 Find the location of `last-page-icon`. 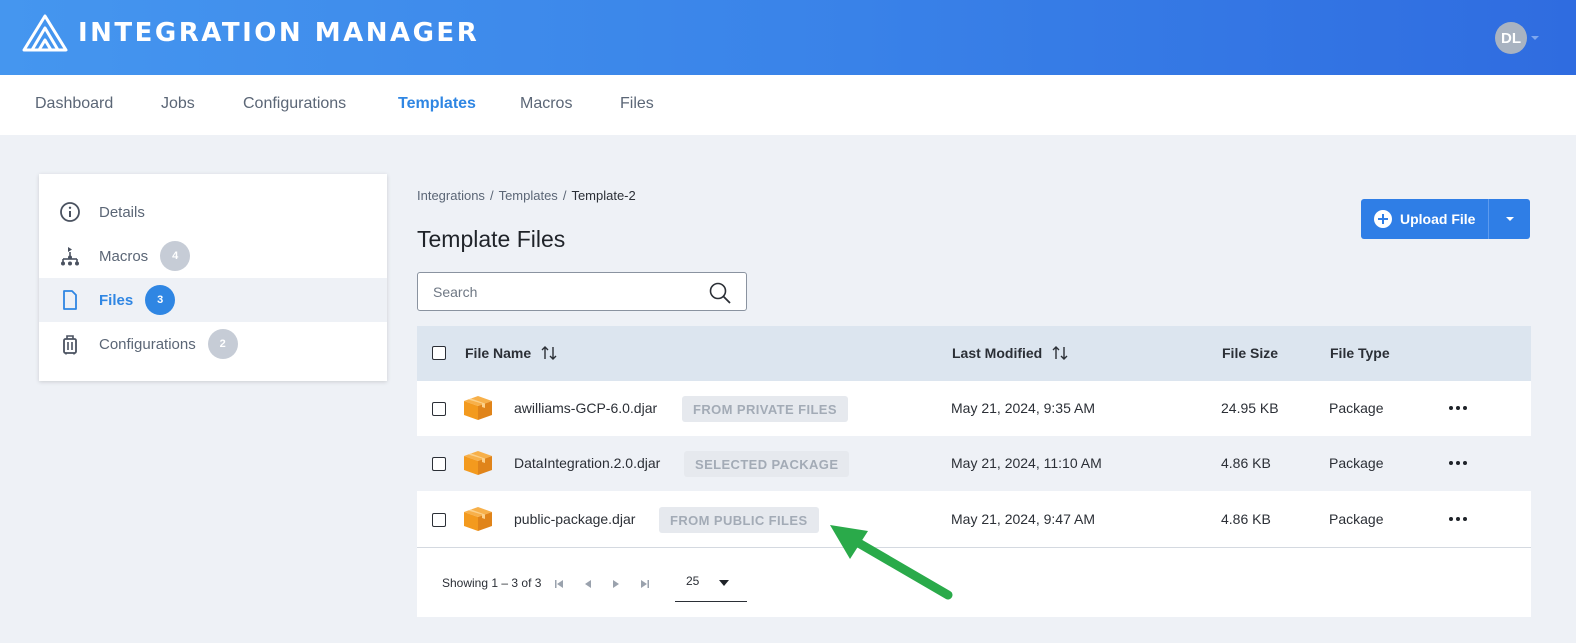

last-page-icon is located at coordinates (645, 584).